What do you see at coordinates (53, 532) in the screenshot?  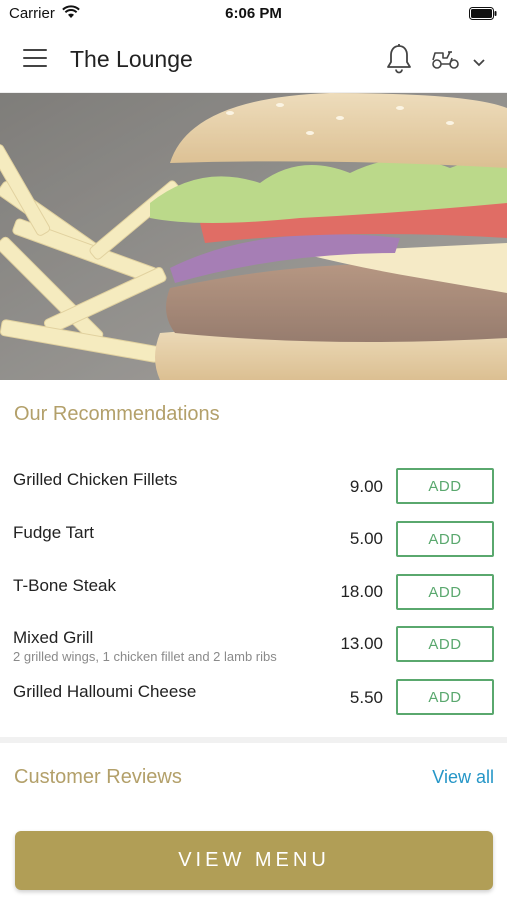 I see `item-name: Fudge Tart` at bounding box center [53, 532].